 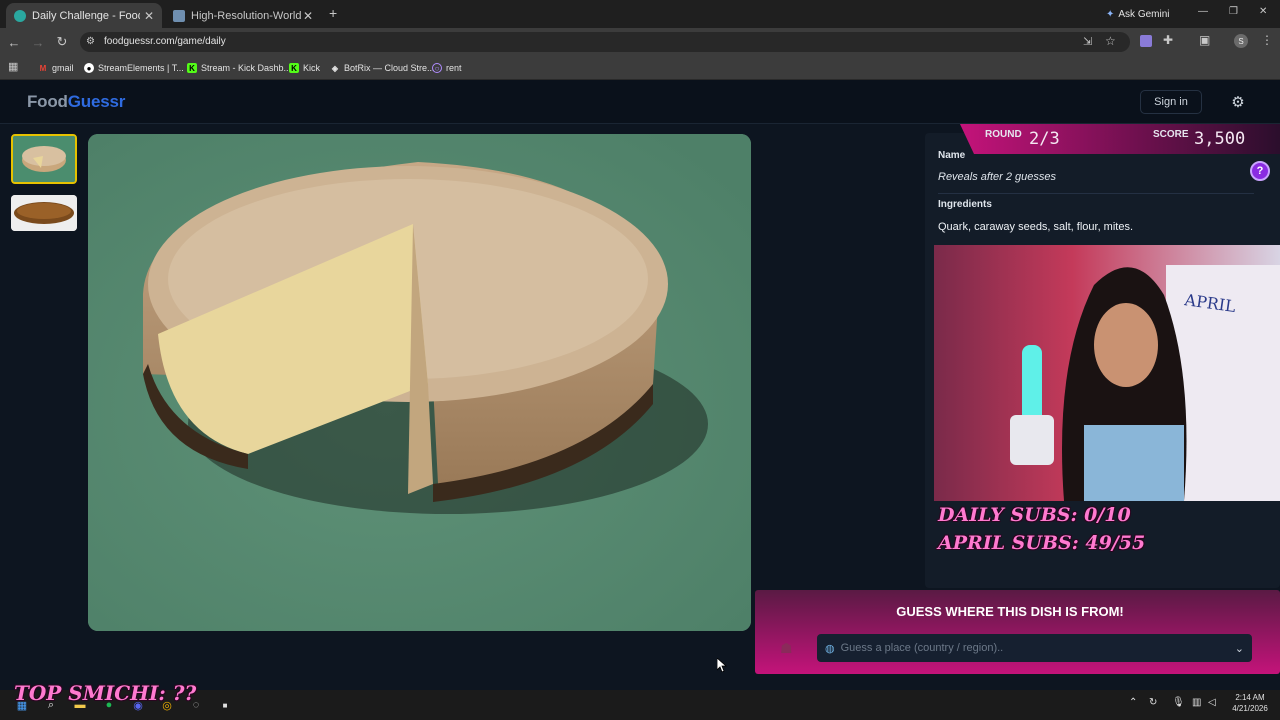 I want to click on windows-start-icon: ▦, so click(x=22, y=705).